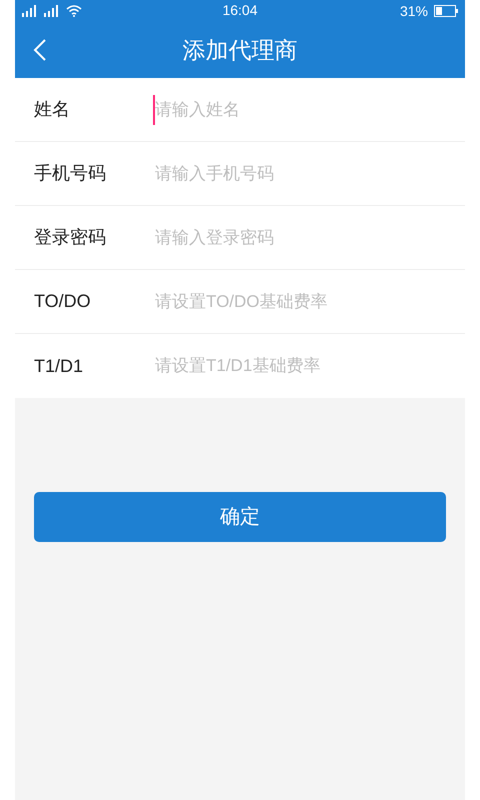 This screenshot has width=480, height=800. Describe the element at coordinates (240, 10) in the screenshot. I see `status-time: 16:04` at that location.